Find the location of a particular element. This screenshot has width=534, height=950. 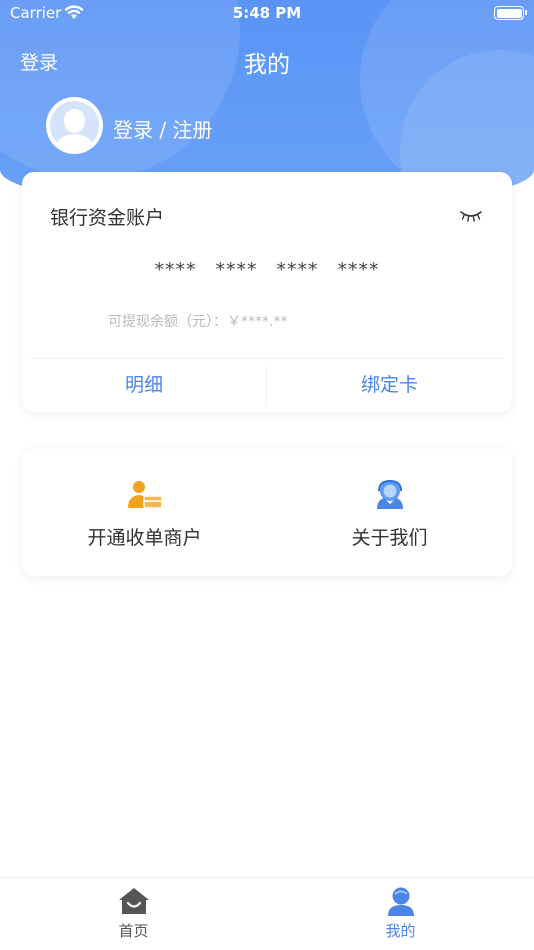

tab-bar: 首页 我的 is located at coordinates (267, 913).